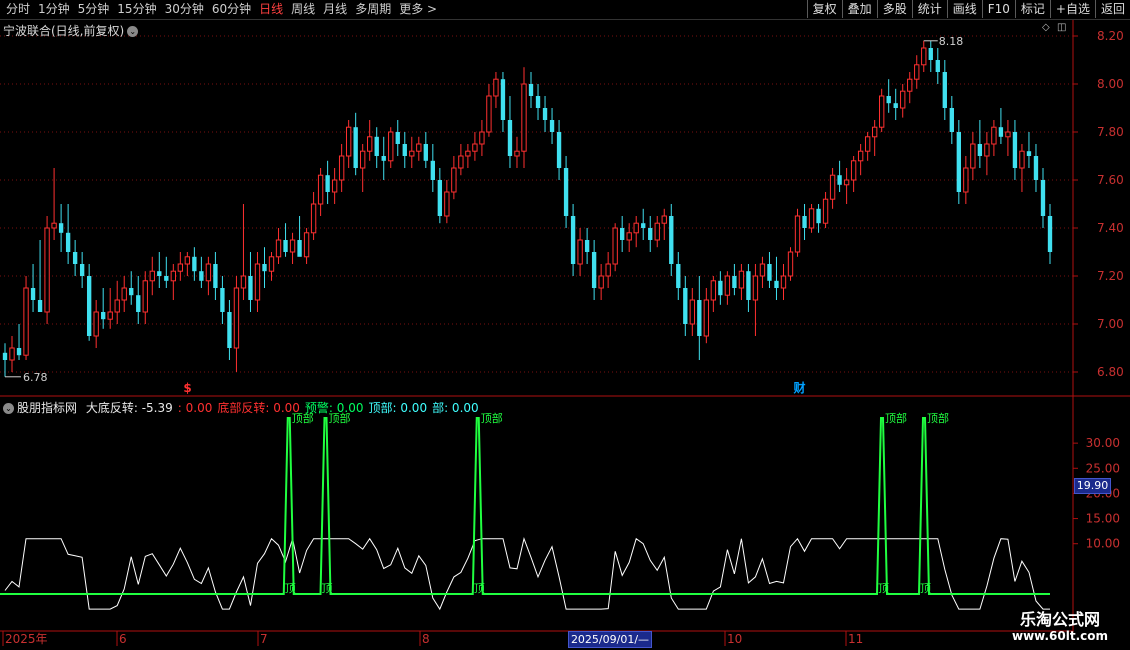  I want to click on stock-title: 宁波联合(日线,前复权), so click(64, 31).